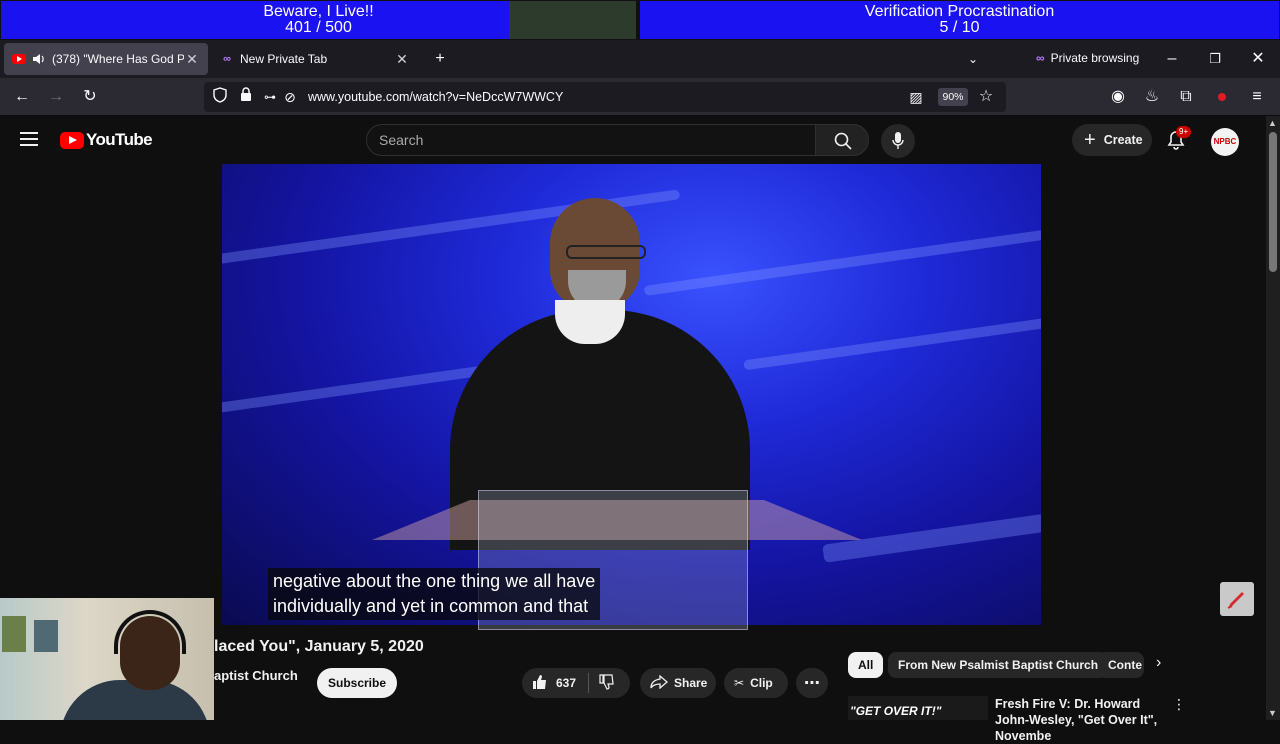 Image resolution: width=1280 pixels, height=744 pixels. Describe the element at coordinates (953, 97) in the screenshot. I see `zoom-level: 90%` at that location.